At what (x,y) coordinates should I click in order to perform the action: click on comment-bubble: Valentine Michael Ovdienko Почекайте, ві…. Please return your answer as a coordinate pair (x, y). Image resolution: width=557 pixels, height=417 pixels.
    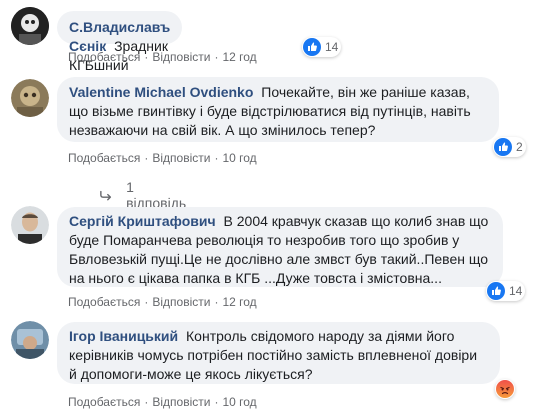
    Looking at the image, I should click on (278, 109).